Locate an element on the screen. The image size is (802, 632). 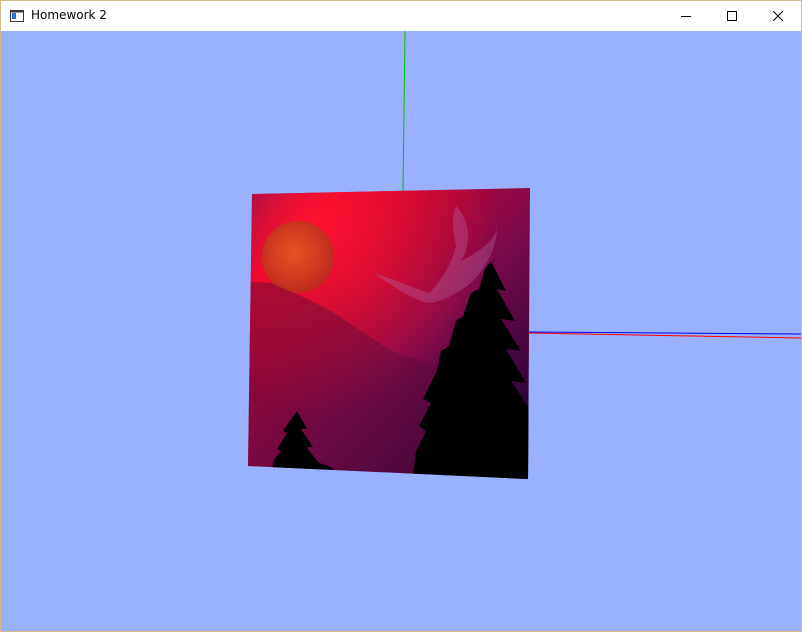
title-bar: Homework 2 is located at coordinates (401, 16).